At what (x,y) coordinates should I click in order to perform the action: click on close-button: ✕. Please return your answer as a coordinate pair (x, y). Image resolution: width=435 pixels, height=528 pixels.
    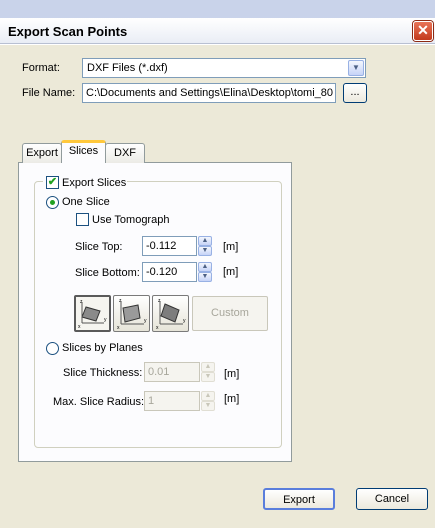
    Looking at the image, I should click on (423, 31).